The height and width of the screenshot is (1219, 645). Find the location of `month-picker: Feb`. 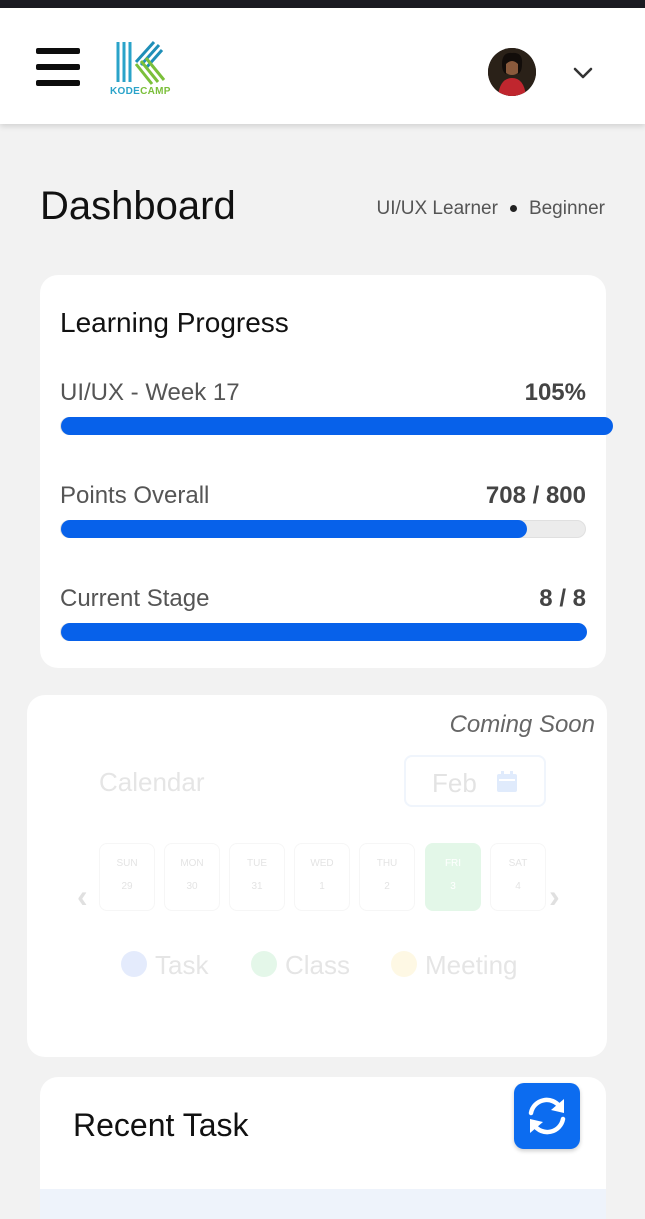

month-picker: Feb is located at coordinates (475, 781).